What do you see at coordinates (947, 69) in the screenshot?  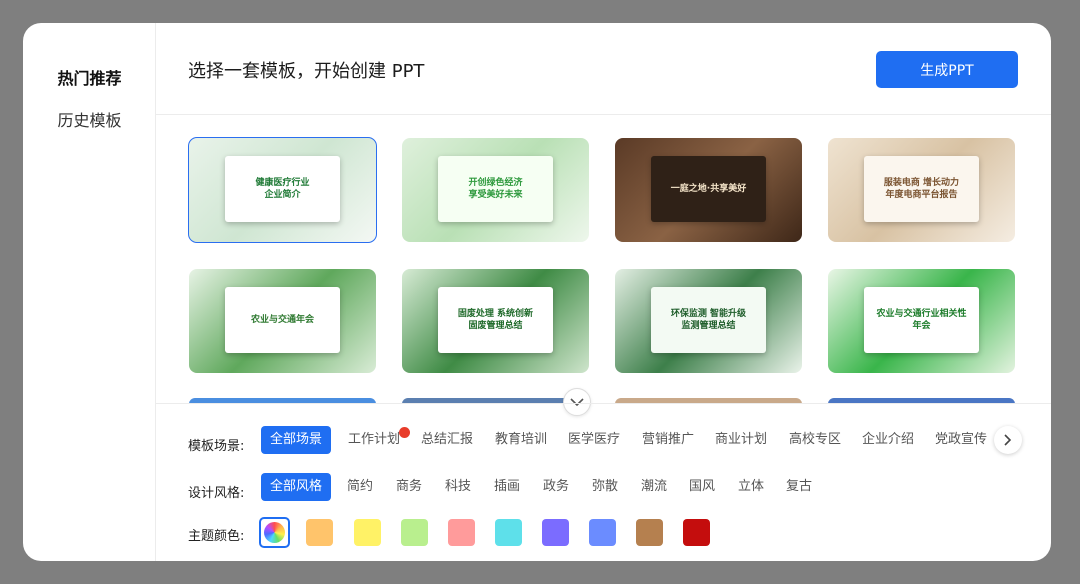 I see `generate-ppt-button: 生成PPT` at bounding box center [947, 69].